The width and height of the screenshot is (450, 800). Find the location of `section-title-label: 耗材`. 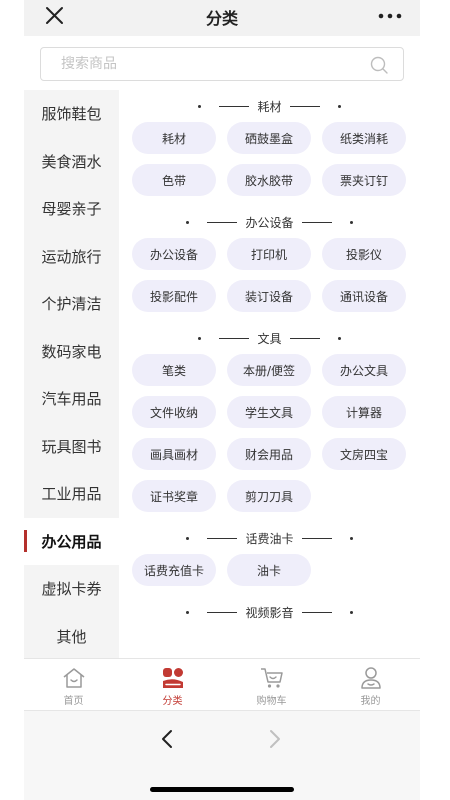

section-title-label: 耗材 is located at coordinates (269, 106).